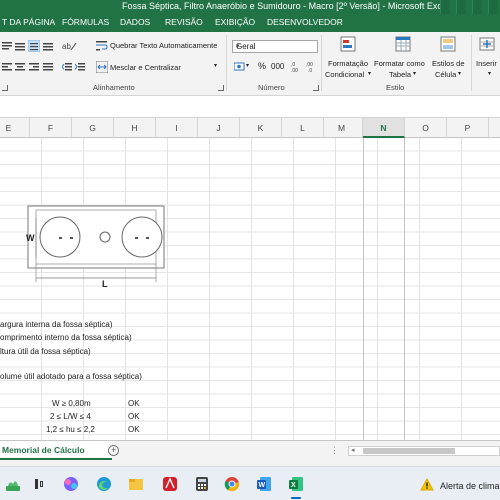  Describe the element at coordinates (70, 46) in the screenshot. I see `orientation-icon: ab` at that location.